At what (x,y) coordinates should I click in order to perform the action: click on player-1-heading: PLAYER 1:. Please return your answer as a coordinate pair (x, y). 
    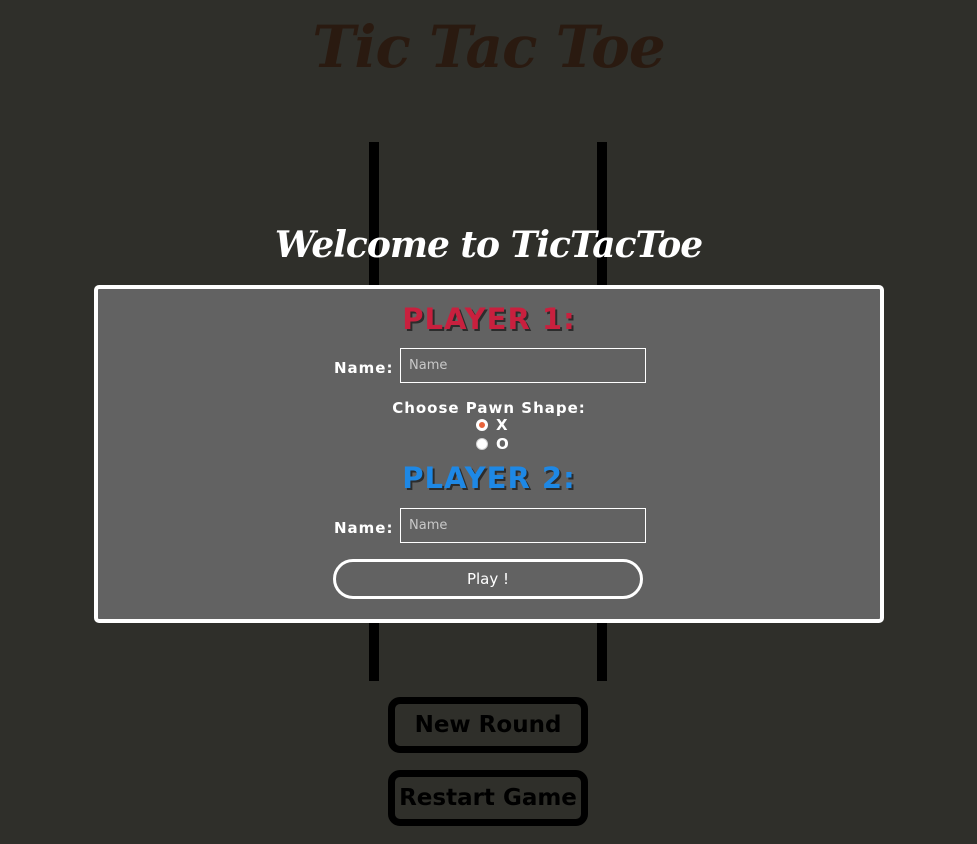
    Looking at the image, I should click on (489, 319).